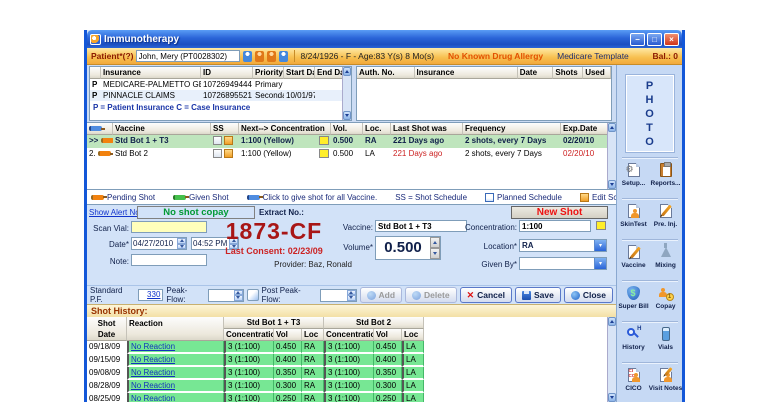 The width and height of the screenshot is (768, 402). I want to click on title-bar: Immunotherapy − □ ×, so click(384, 39).